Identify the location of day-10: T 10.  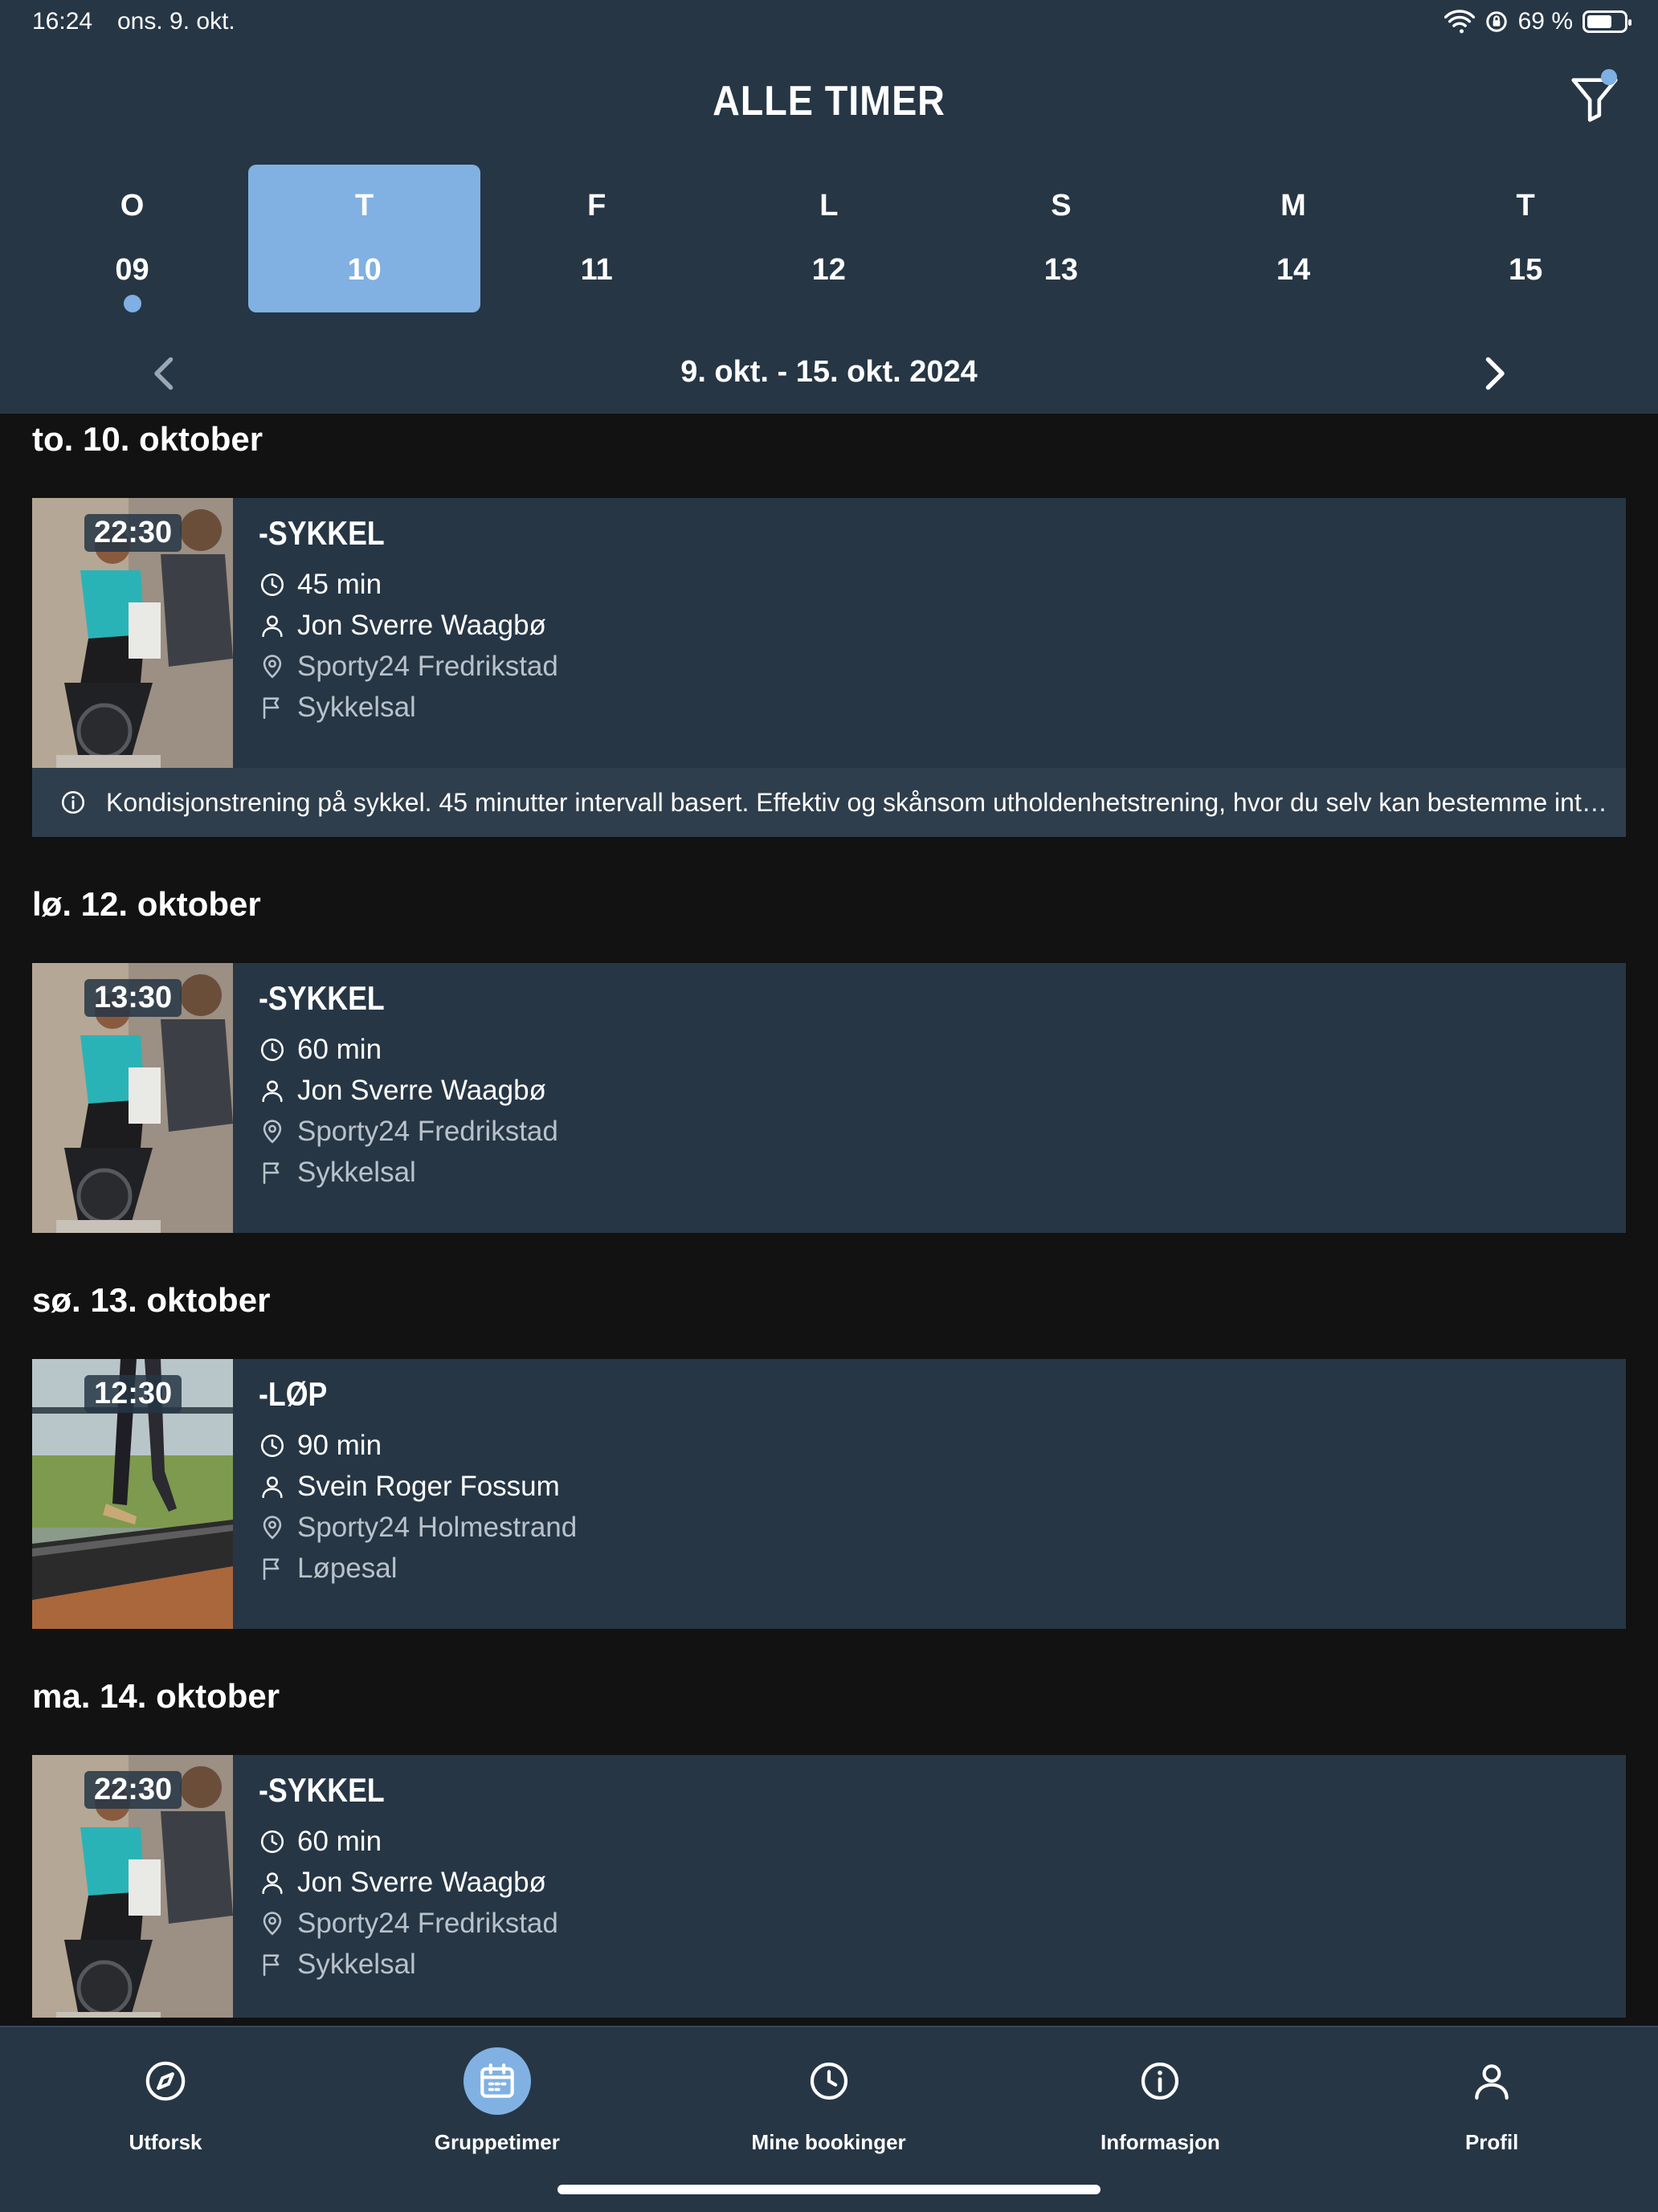
(364, 238).